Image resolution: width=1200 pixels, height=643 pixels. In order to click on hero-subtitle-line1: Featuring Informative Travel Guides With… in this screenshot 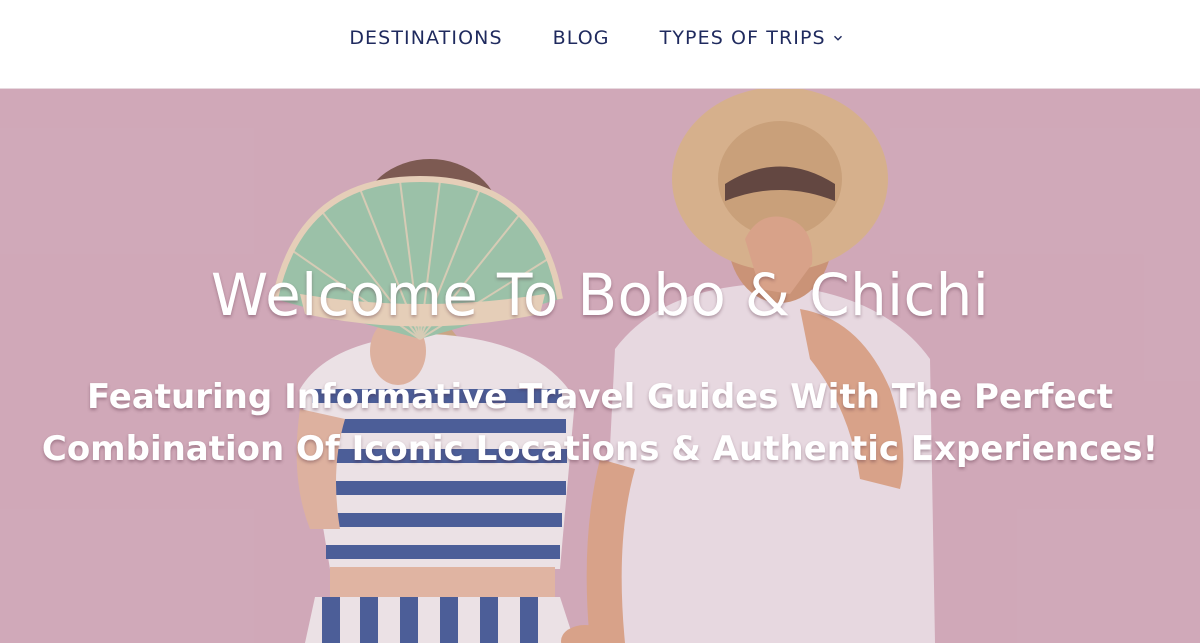, I will do `click(600, 397)`.